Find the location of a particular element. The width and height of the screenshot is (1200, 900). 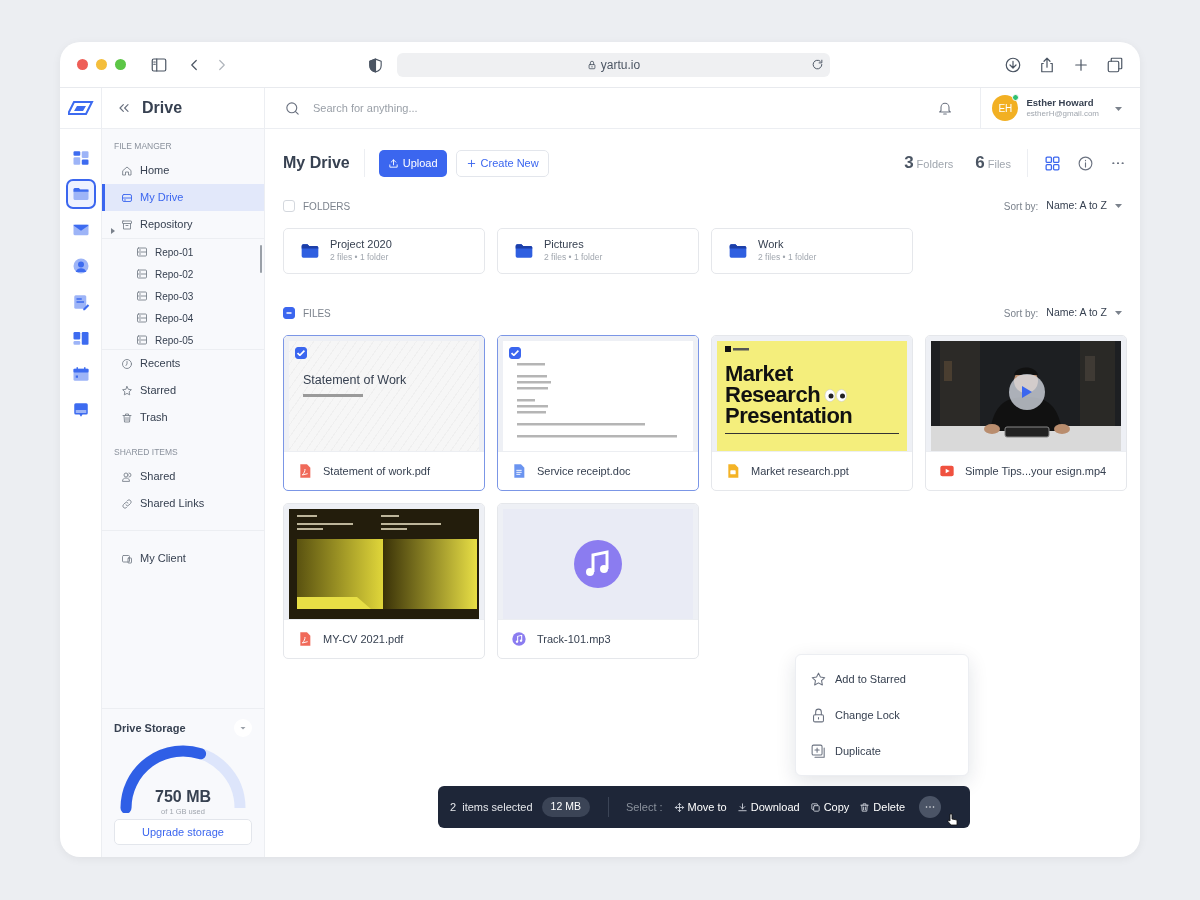

file-card: Track-101.mp3 is located at coordinates (598, 581).